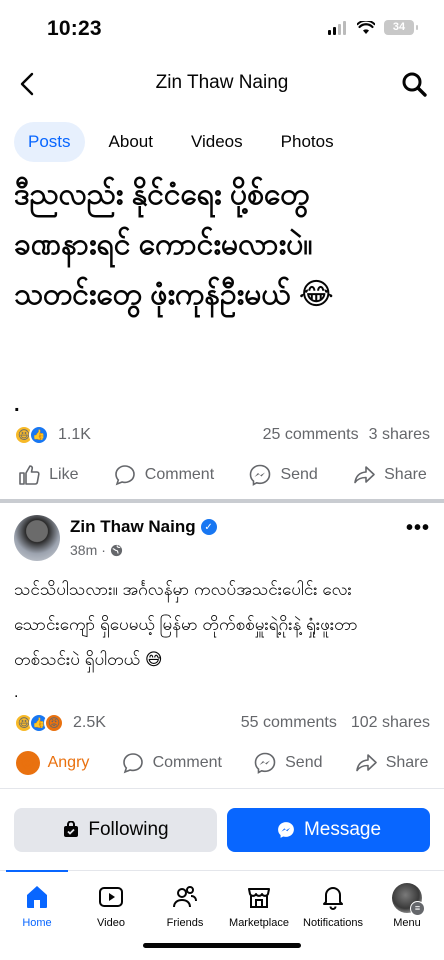  Describe the element at coordinates (401, 27) in the screenshot. I see `battery-icon: 34` at that location.